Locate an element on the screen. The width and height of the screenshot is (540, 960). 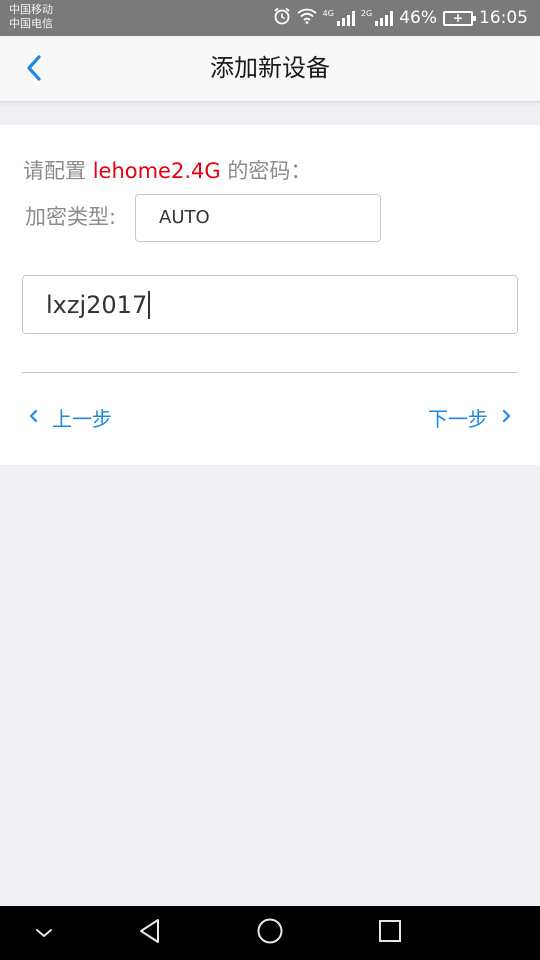
signal-2g-icon: 2G is located at coordinates (377, 17).